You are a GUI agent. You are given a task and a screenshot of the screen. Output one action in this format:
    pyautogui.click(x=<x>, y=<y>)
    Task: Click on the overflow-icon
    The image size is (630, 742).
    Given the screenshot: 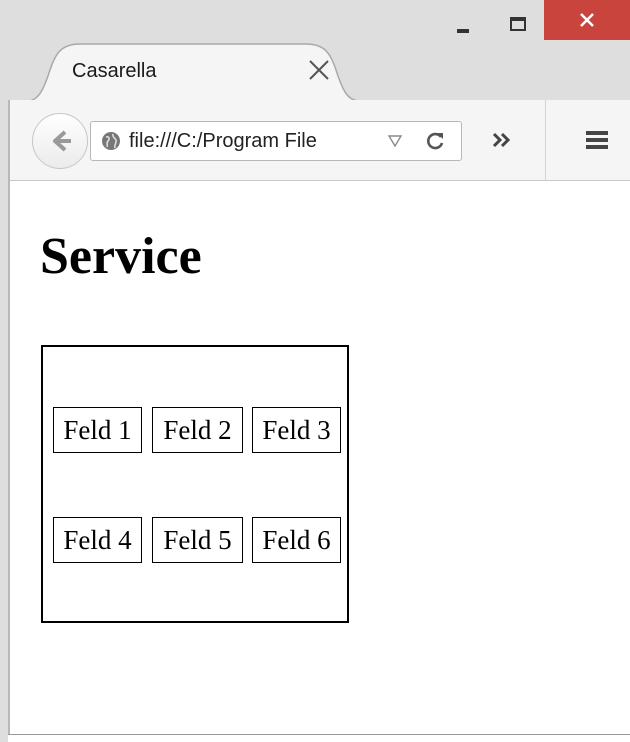 What is the action you would take?
    pyautogui.click(x=503, y=140)
    